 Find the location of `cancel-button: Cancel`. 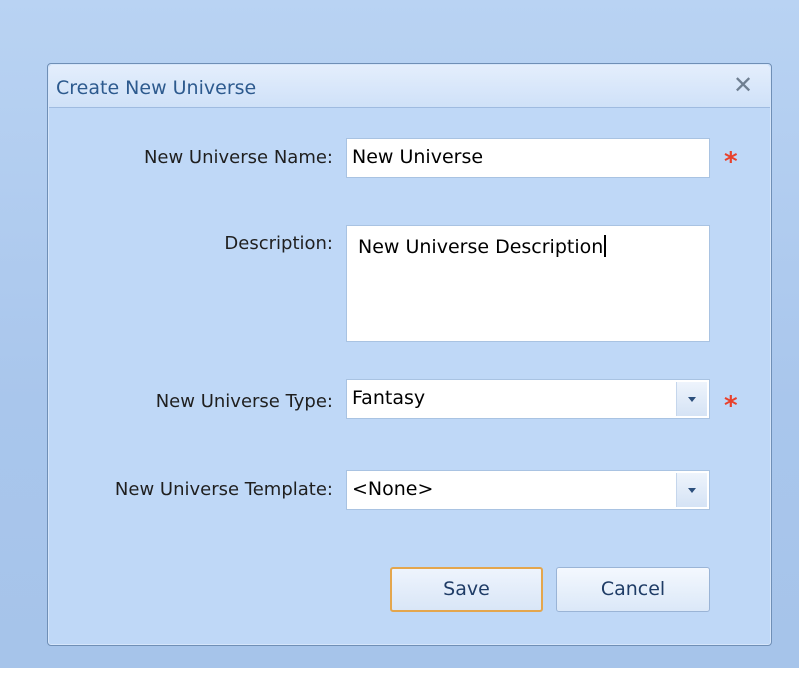

cancel-button: Cancel is located at coordinates (633, 589).